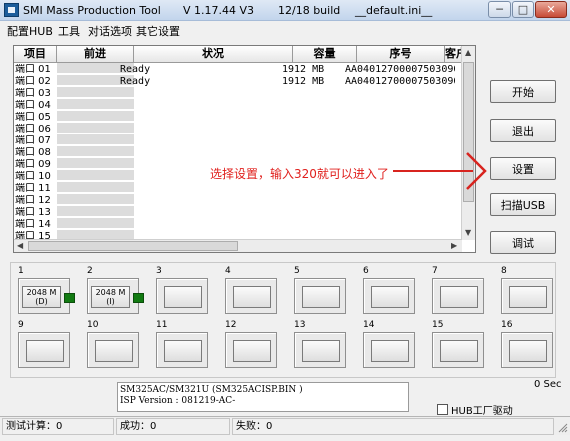 The height and width of the screenshot is (441, 570). What do you see at coordinates (325, 54) in the screenshot?
I see `col-header-capacity: 容量` at bounding box center [325, 54].